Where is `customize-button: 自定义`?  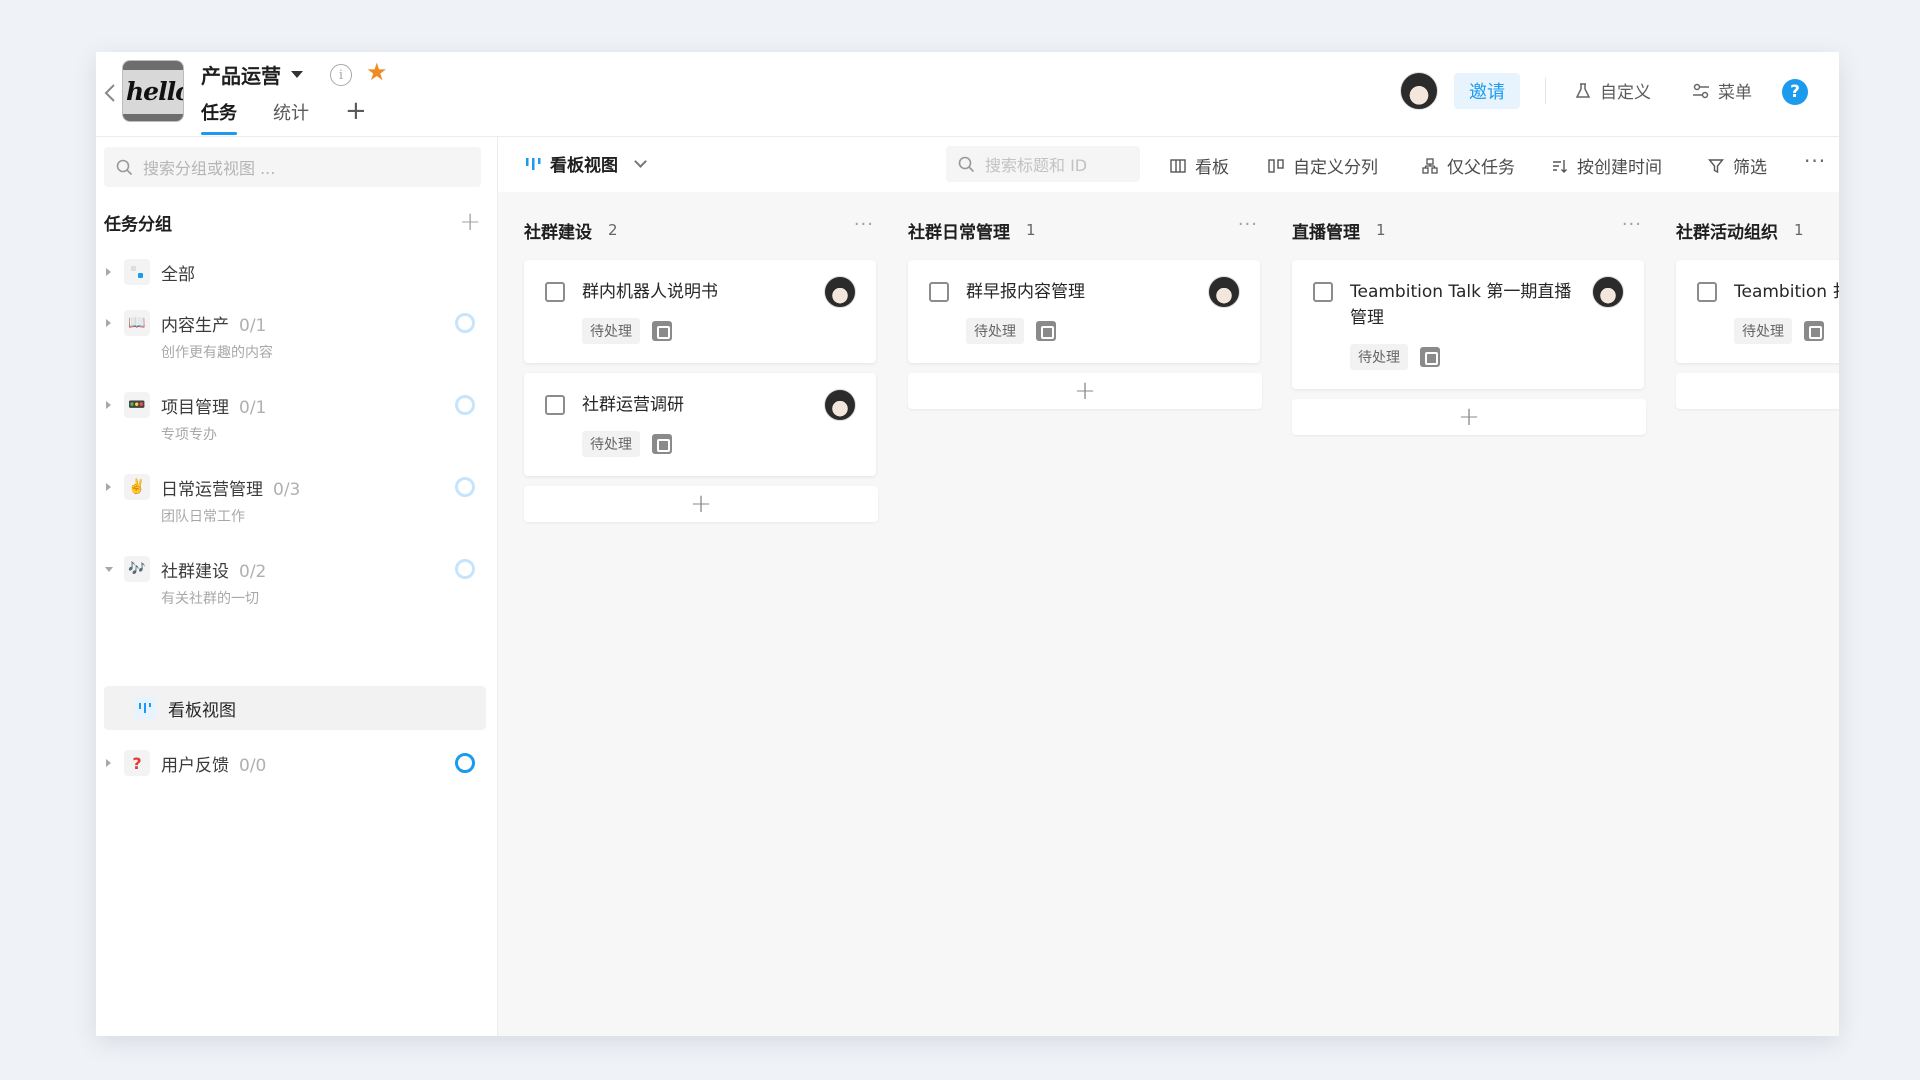 customize-button: 自定义 is located at coordinates (1612, 90).